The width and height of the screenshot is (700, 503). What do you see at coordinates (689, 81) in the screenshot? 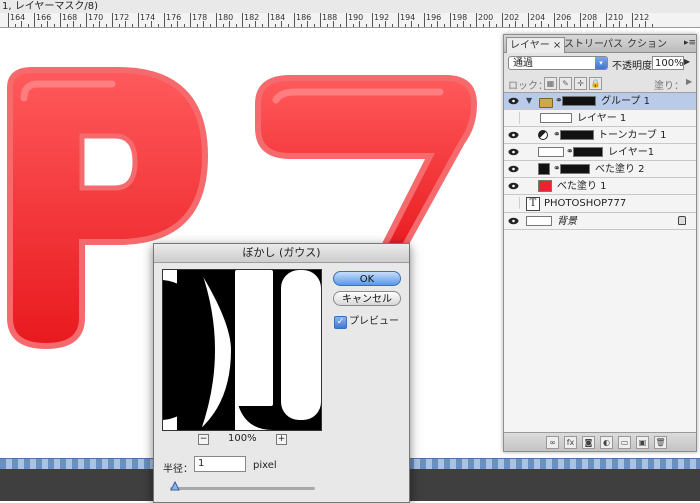
I see `fill-slider-arrow-icon: ▶` at bounding box center [689, 81].